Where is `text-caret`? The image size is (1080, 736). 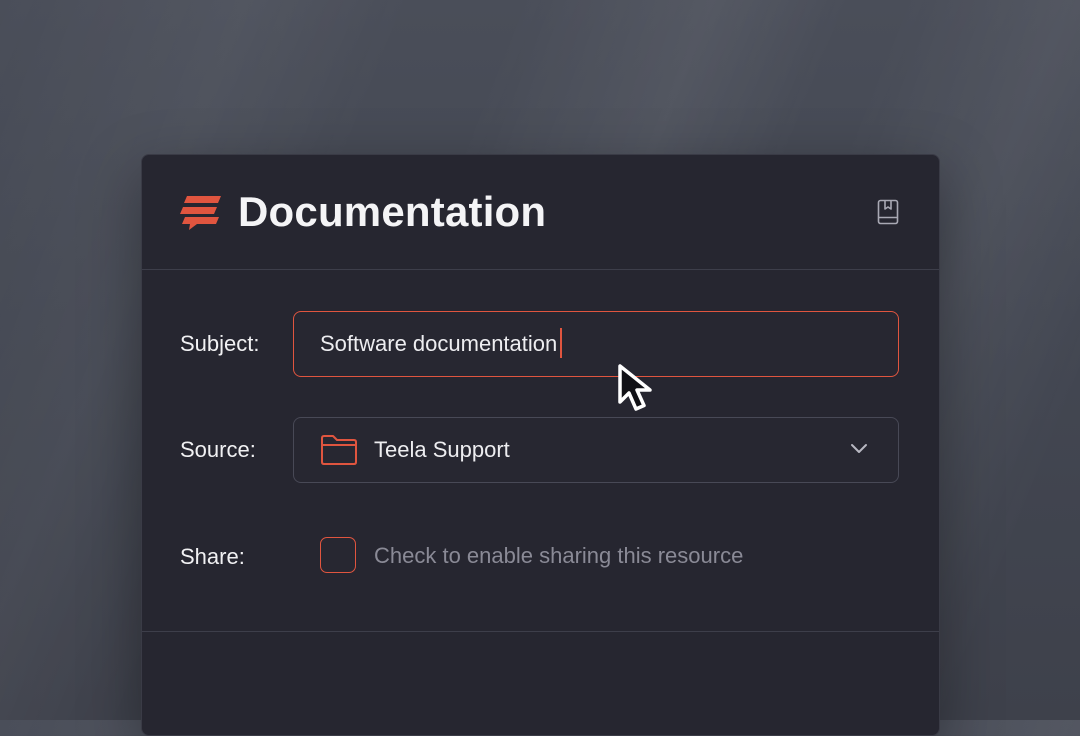
text-caret is located at coordinates (561, 343).